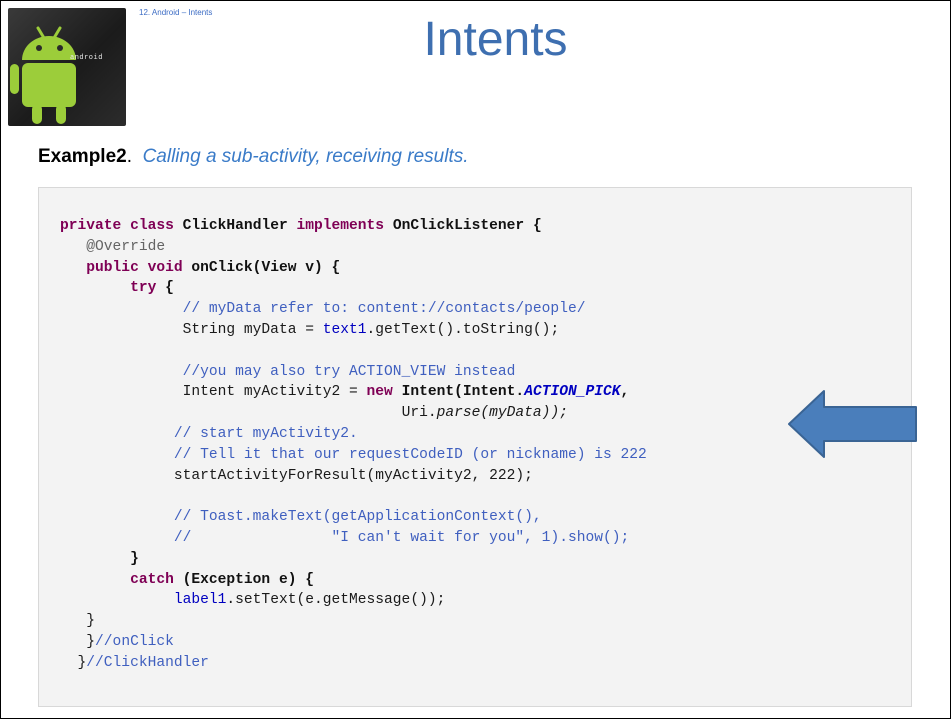 This screenshot has height=719, width=951. I want to click on code-line: //you may also try ACTION_VIEW instead, so click(349, 371).